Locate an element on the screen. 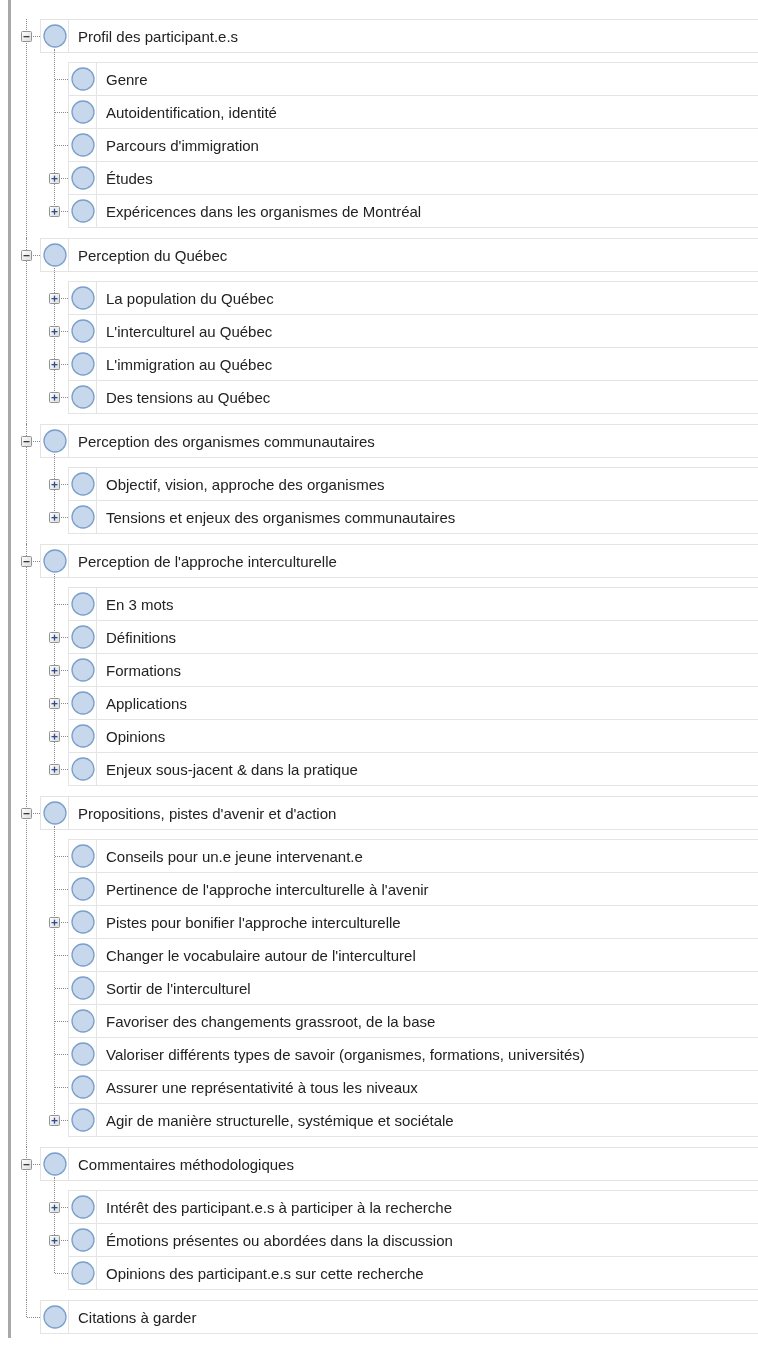  tree-row: Profil des participant.e.s is located at coordinates (399, 36).